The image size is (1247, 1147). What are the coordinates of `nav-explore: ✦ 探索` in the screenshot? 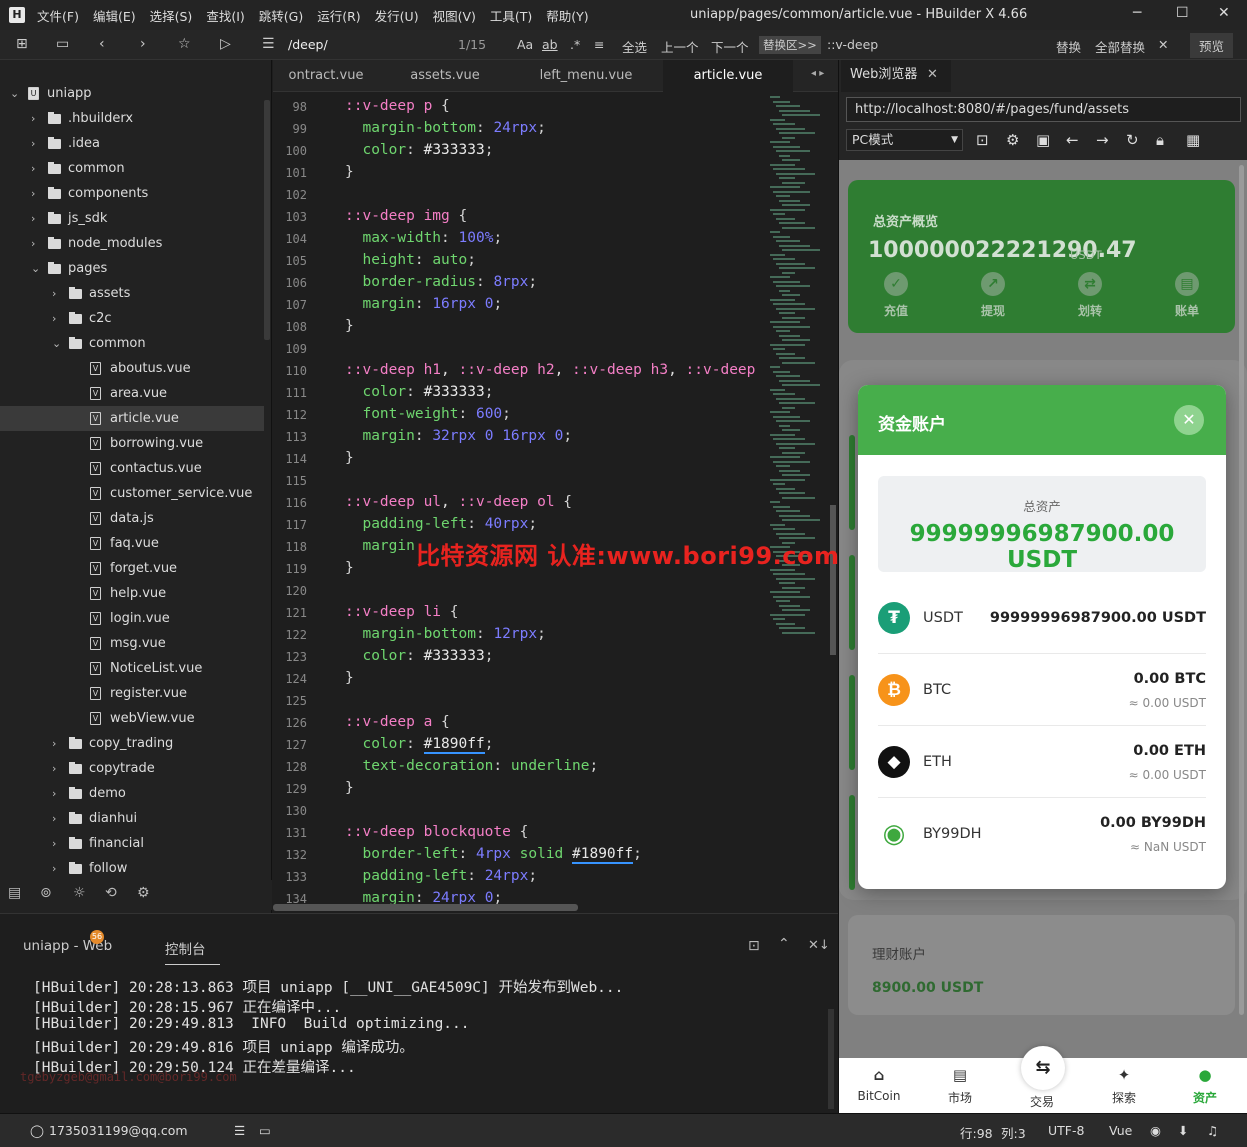 It's located at (1124, 1085).